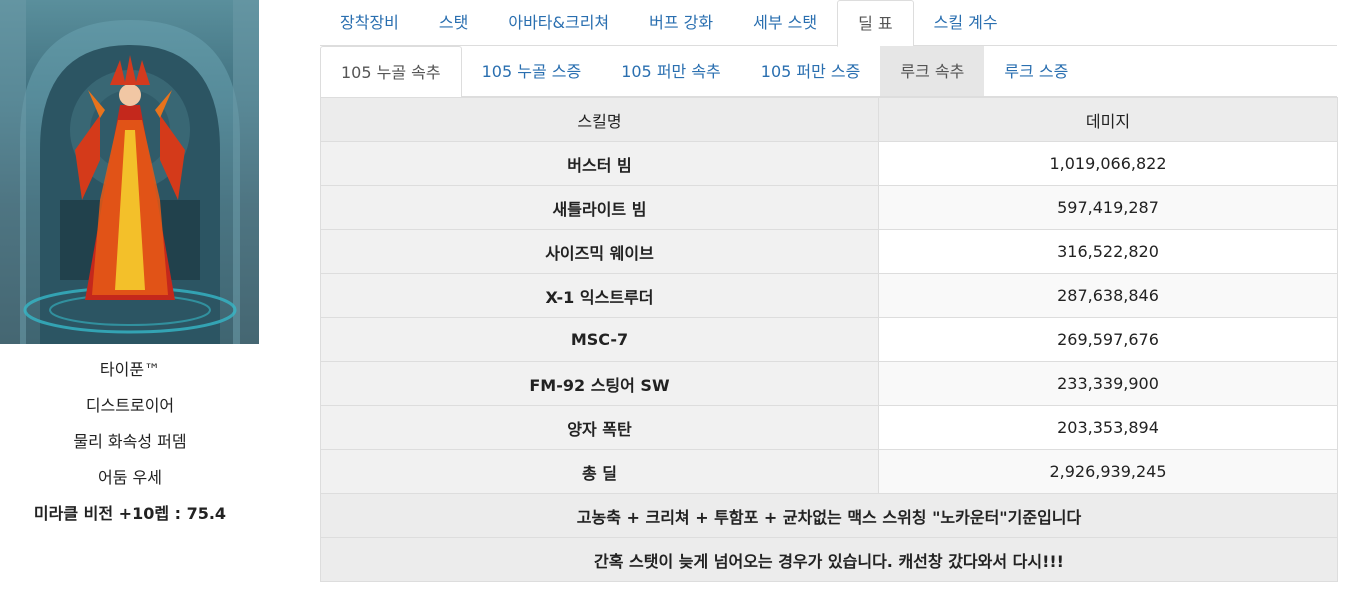 This screenshot has height=590, width=1349. Describe the element at coordinates (1108, 383) in the screenshot. I see `skill-damage: 233,339,900` at that location.